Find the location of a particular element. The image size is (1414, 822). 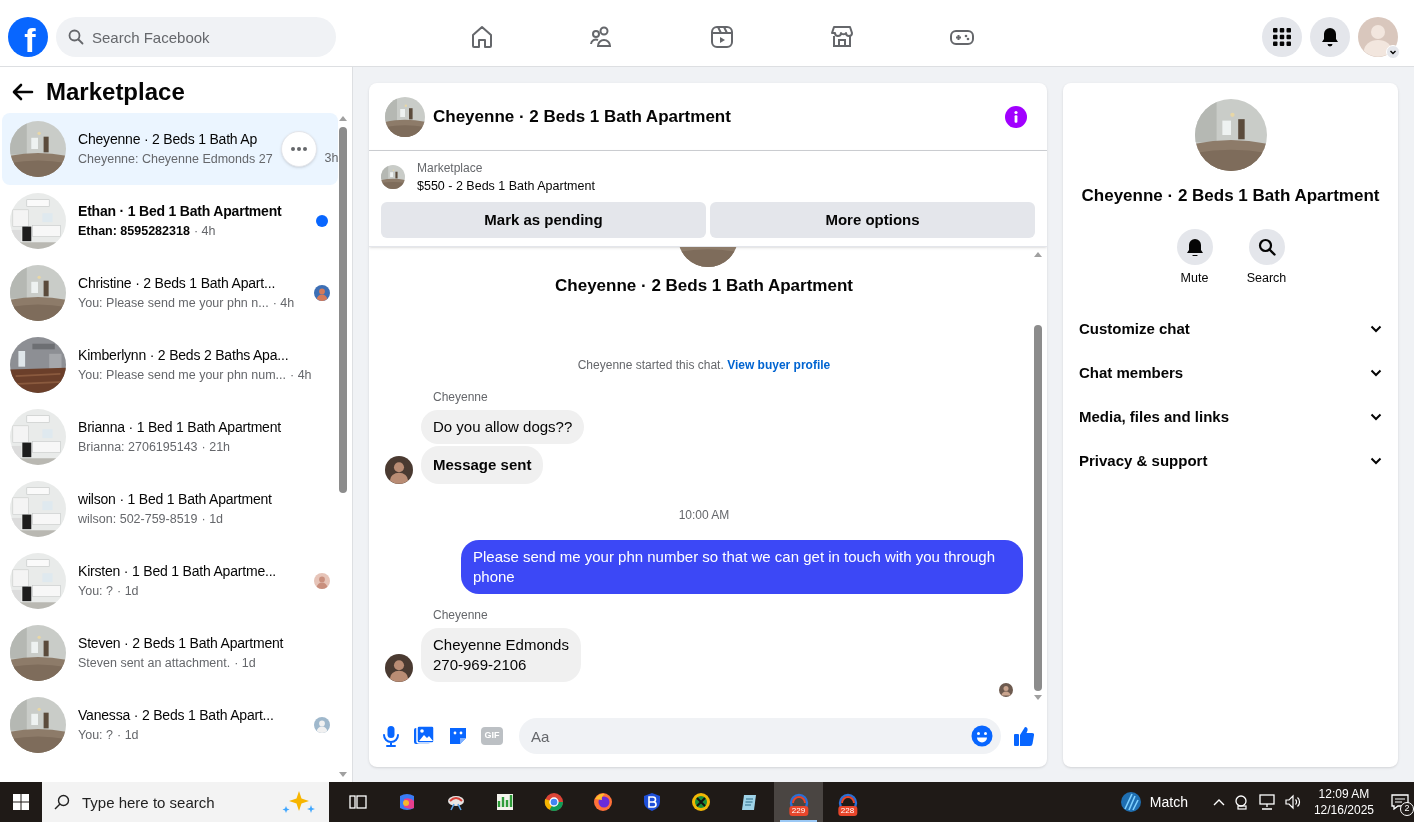

windows-icon is located at coordinates (21, 802).